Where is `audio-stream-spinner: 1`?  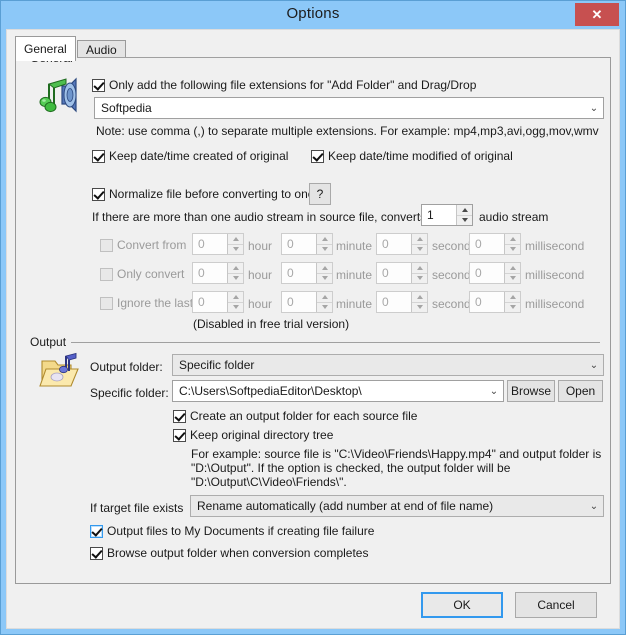 audio-stream-spinner: 1 is located at coordinates (447, 215).